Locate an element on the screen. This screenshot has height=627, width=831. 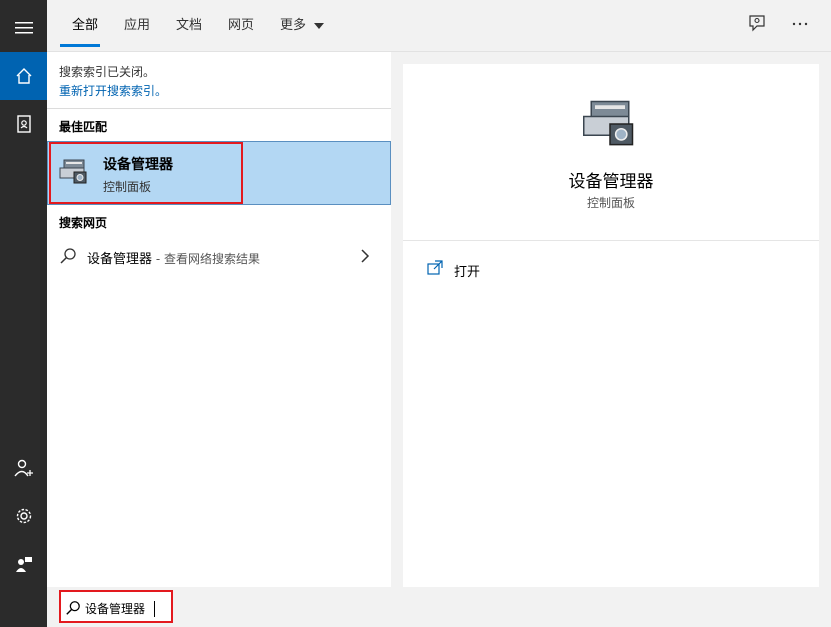
filter-tabs-bar: 全部 应用 文档 网页 更多 is located at coordinates (439, 26).